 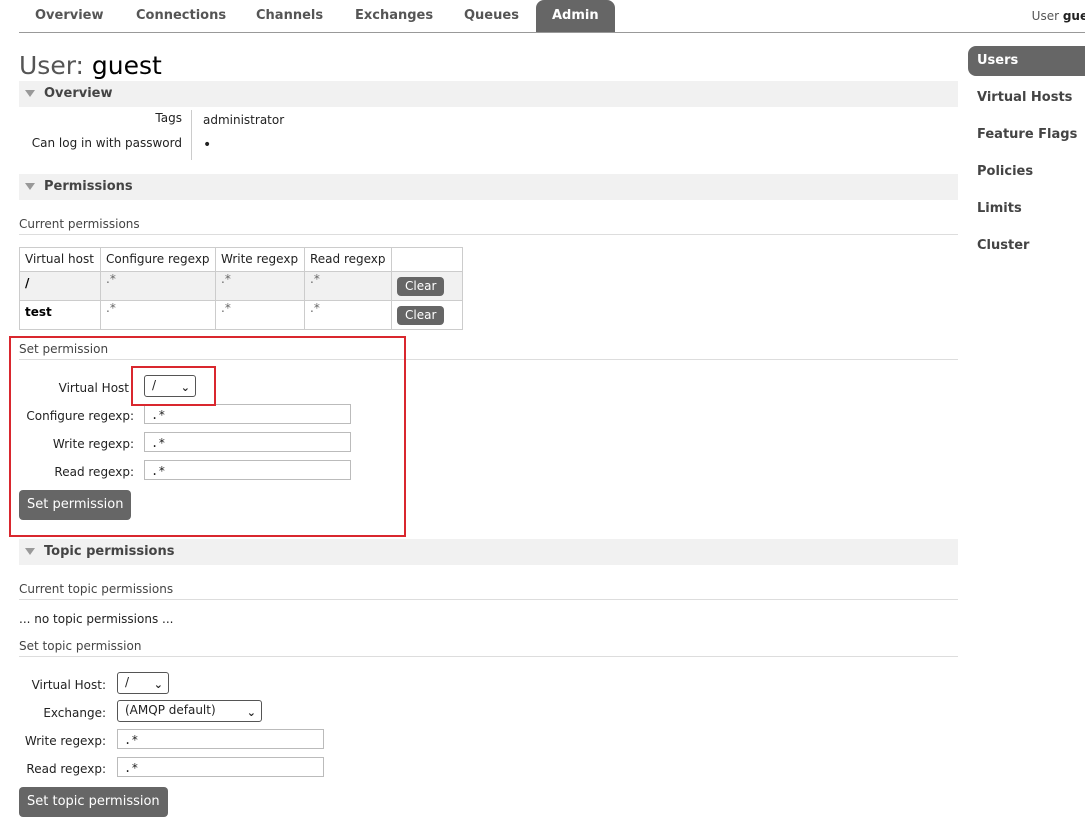 What do you see at coordinates (68, 685) in the screenshot?
I see `topic-vhost-label: Virtual Host:` at bounding box center [68, 685].